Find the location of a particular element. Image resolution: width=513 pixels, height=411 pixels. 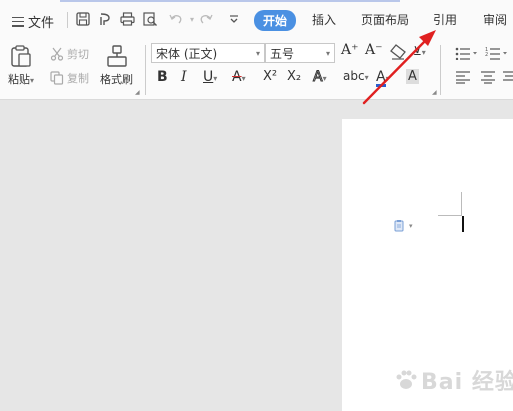

paste-button: 粘贴▾ is located at coordinates (21, 66).